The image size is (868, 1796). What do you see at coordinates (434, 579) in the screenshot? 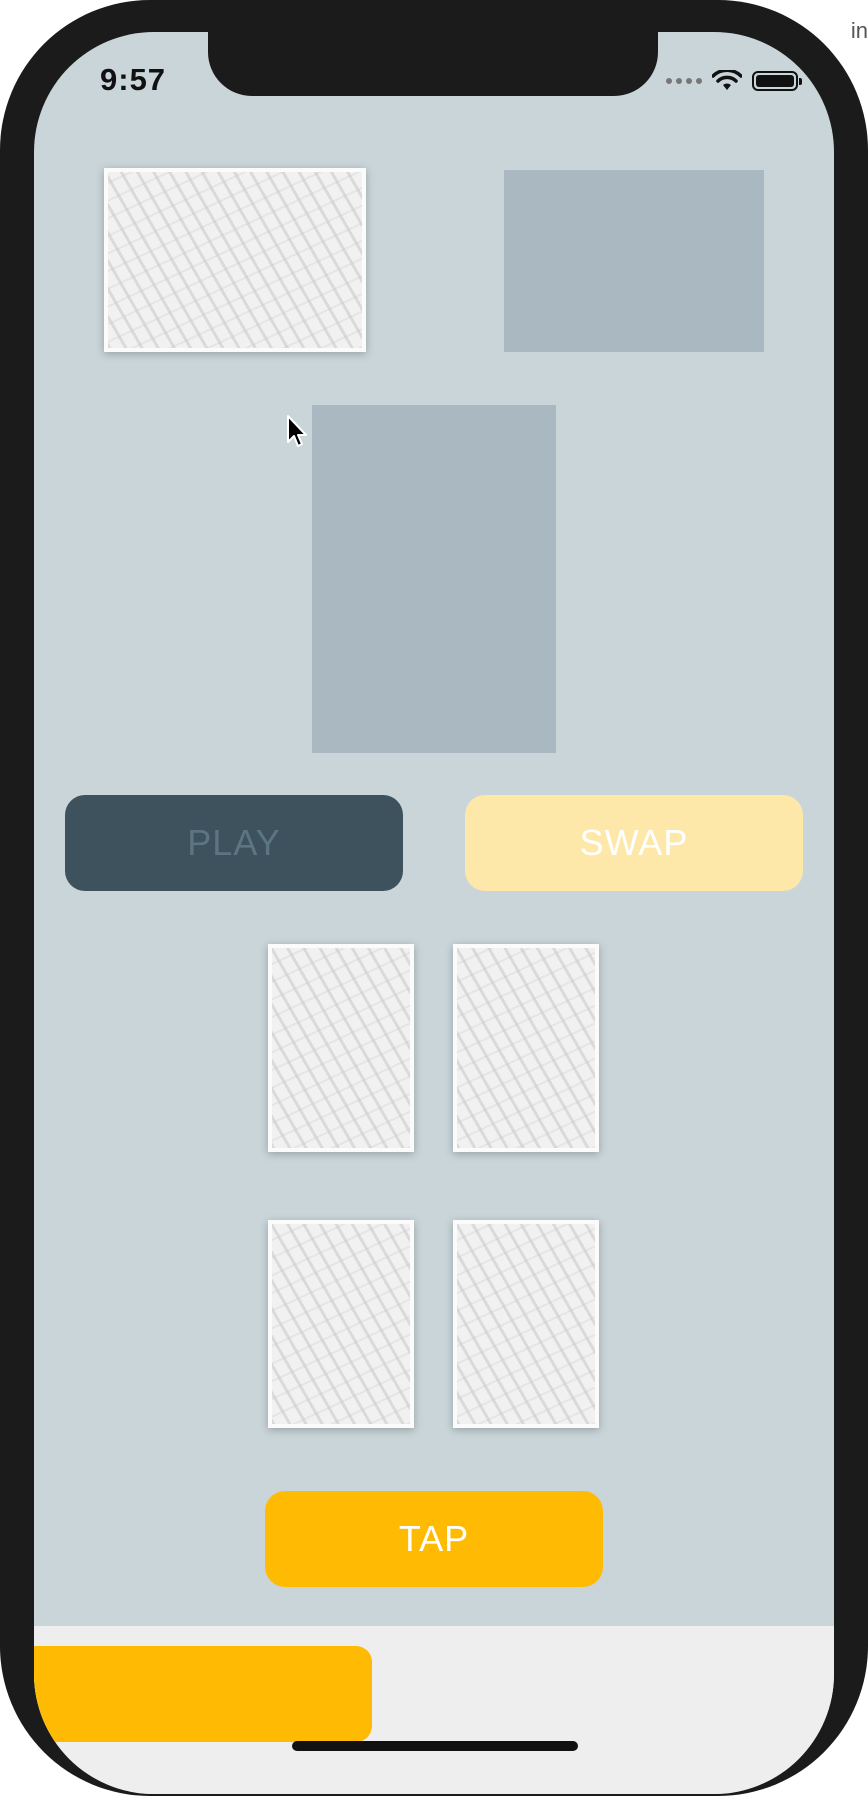
I see `center-card-slot` at bounding box center [434, 579].